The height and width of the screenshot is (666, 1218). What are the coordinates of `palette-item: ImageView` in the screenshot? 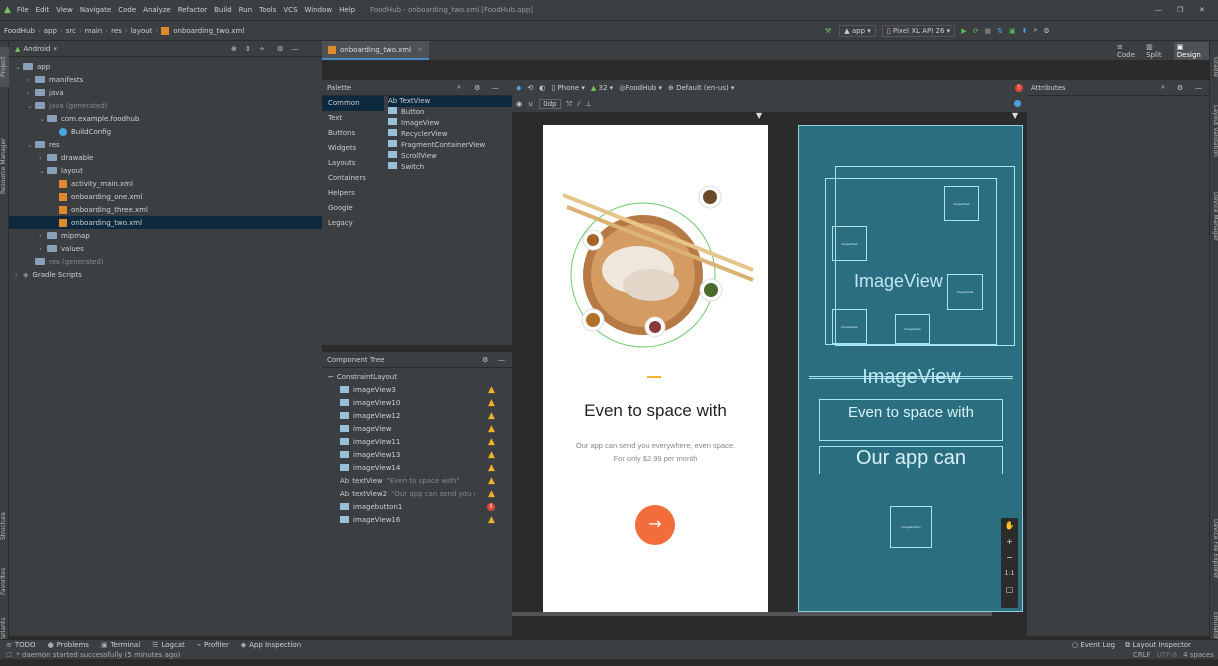 It's located at (450, 123).